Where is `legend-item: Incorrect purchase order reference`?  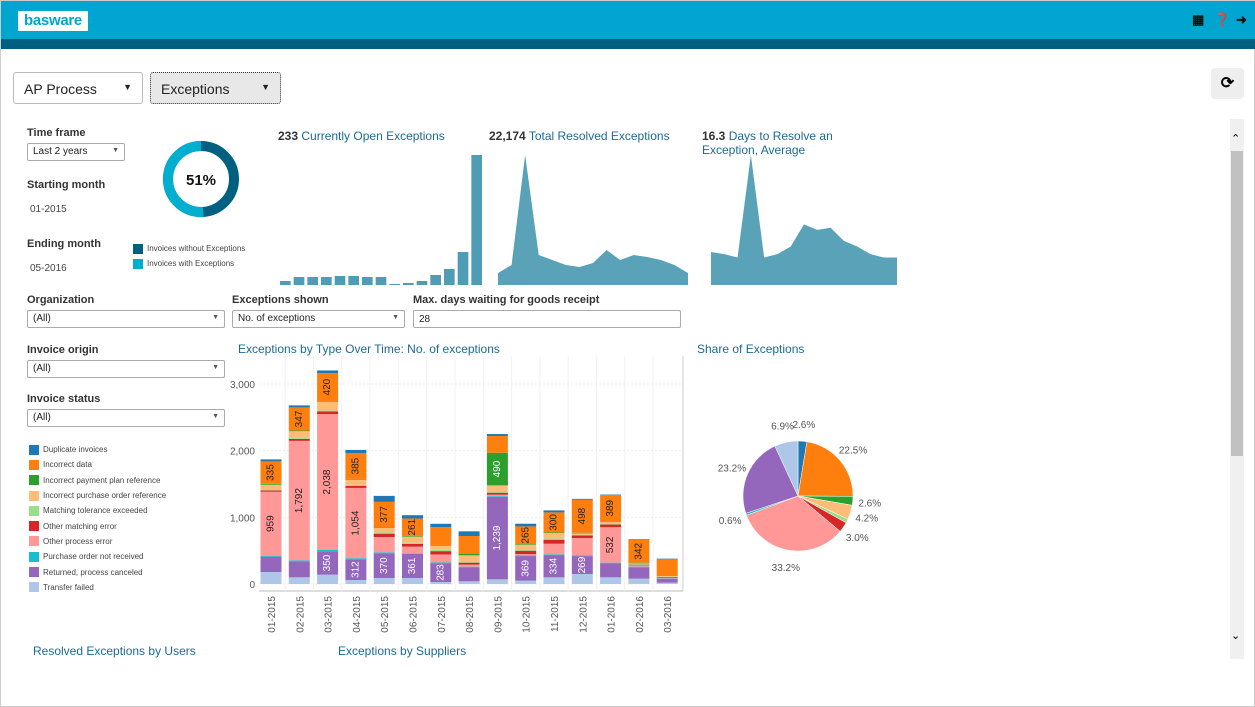
legend-item: Incorrect purchase order reference is located at coordinates (97, 495).